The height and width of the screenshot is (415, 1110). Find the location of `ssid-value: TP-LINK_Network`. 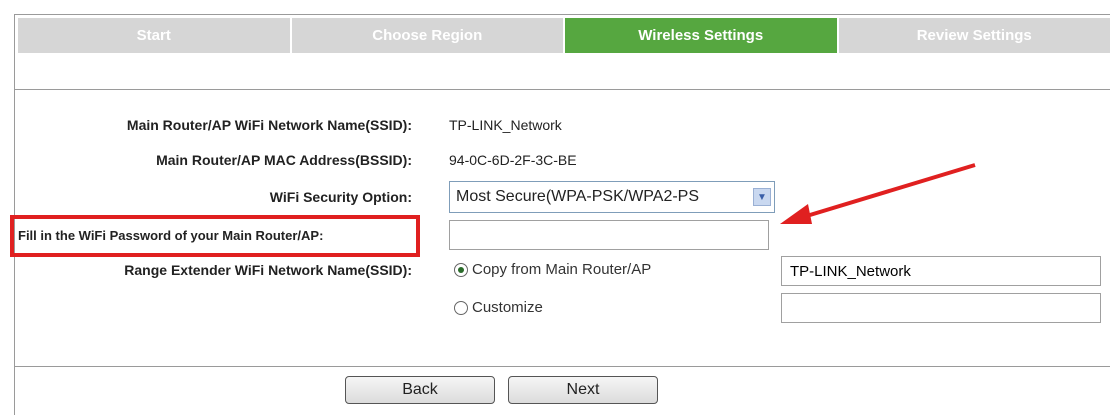

ssid-value: TP-LINK_Network is located at coordinates (505, 125).